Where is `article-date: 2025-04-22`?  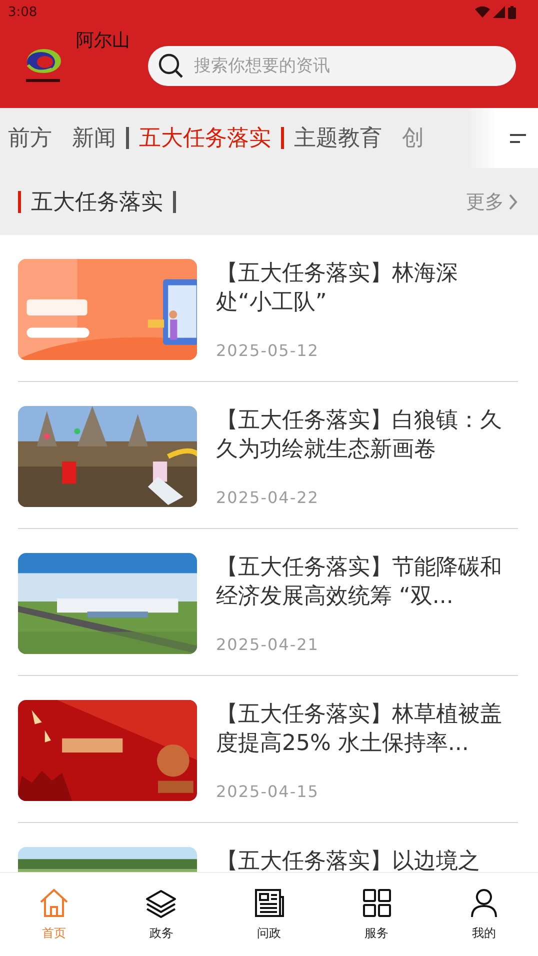 article-date: 2025-04-22 is located at coordinates (268, 497).